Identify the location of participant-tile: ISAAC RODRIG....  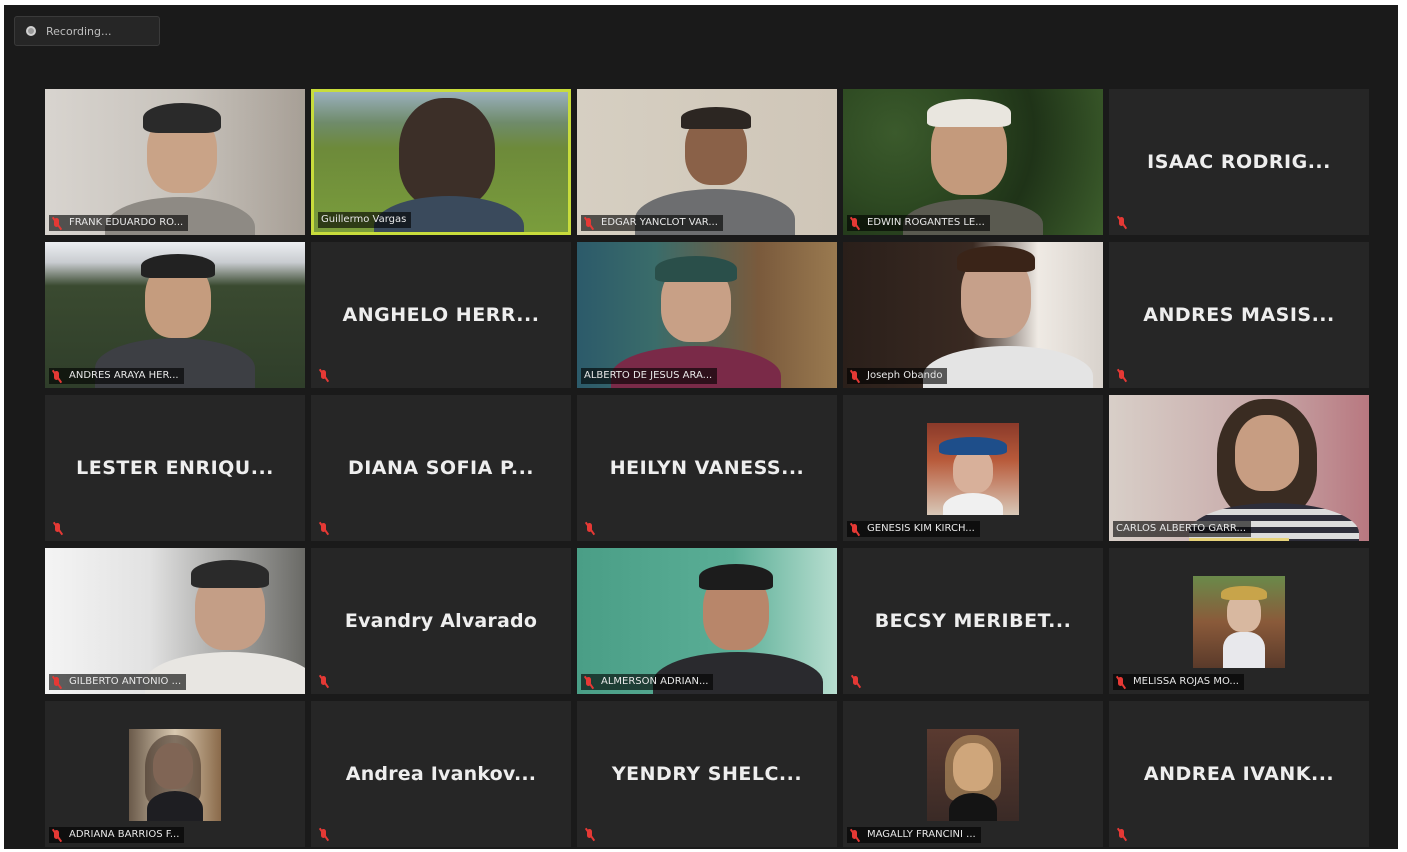
(1239, 162).